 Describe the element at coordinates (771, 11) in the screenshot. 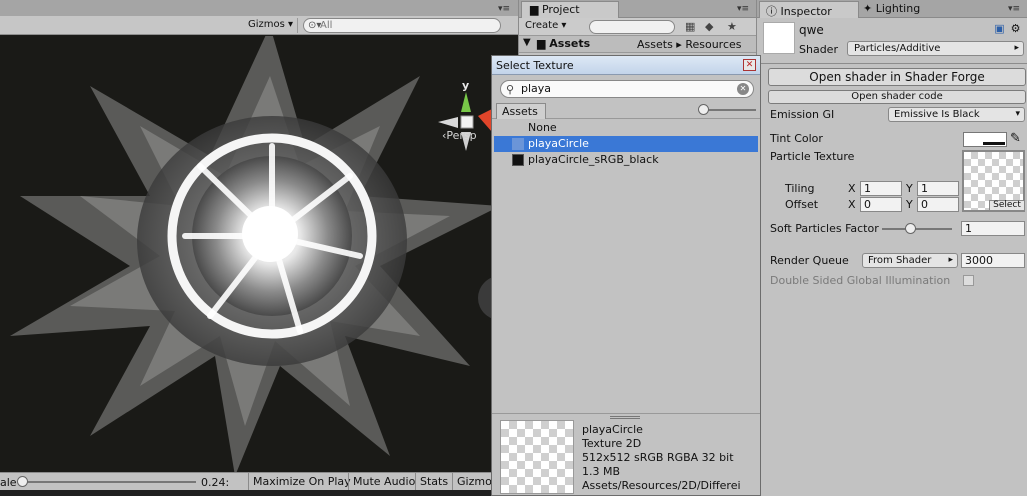

I see `info-icon: ⓘ` at that location.